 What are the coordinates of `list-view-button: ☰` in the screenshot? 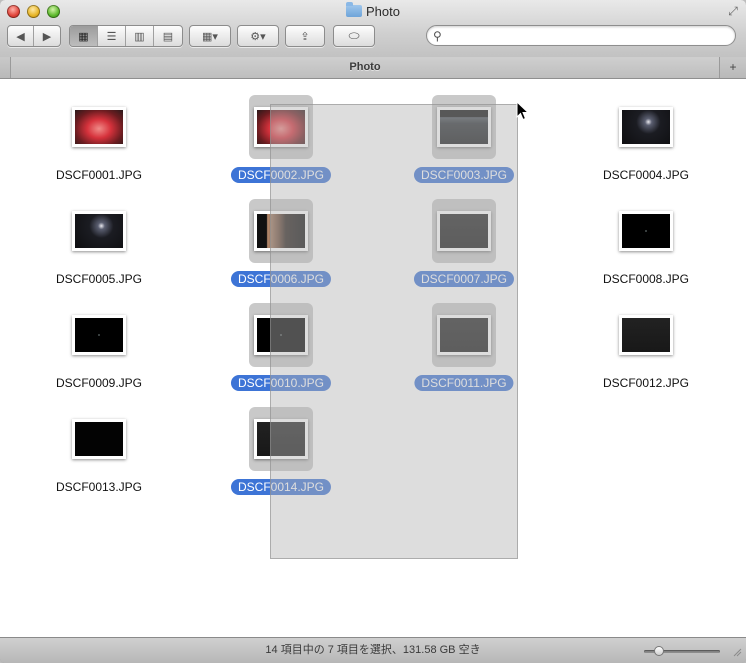 It's located at (112, 36).